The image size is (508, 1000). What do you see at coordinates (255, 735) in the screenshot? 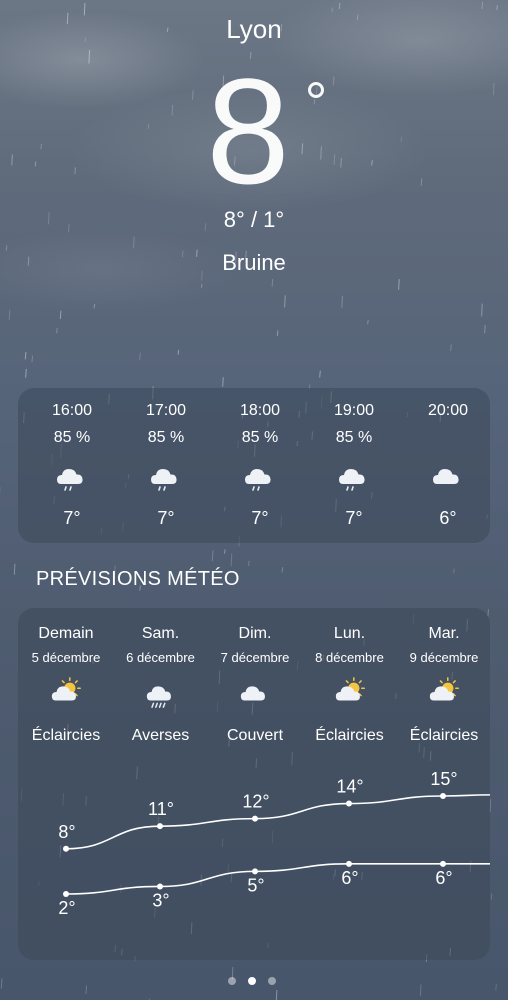
I see `day-condition: Couvert` at bounding box center [255, 735].